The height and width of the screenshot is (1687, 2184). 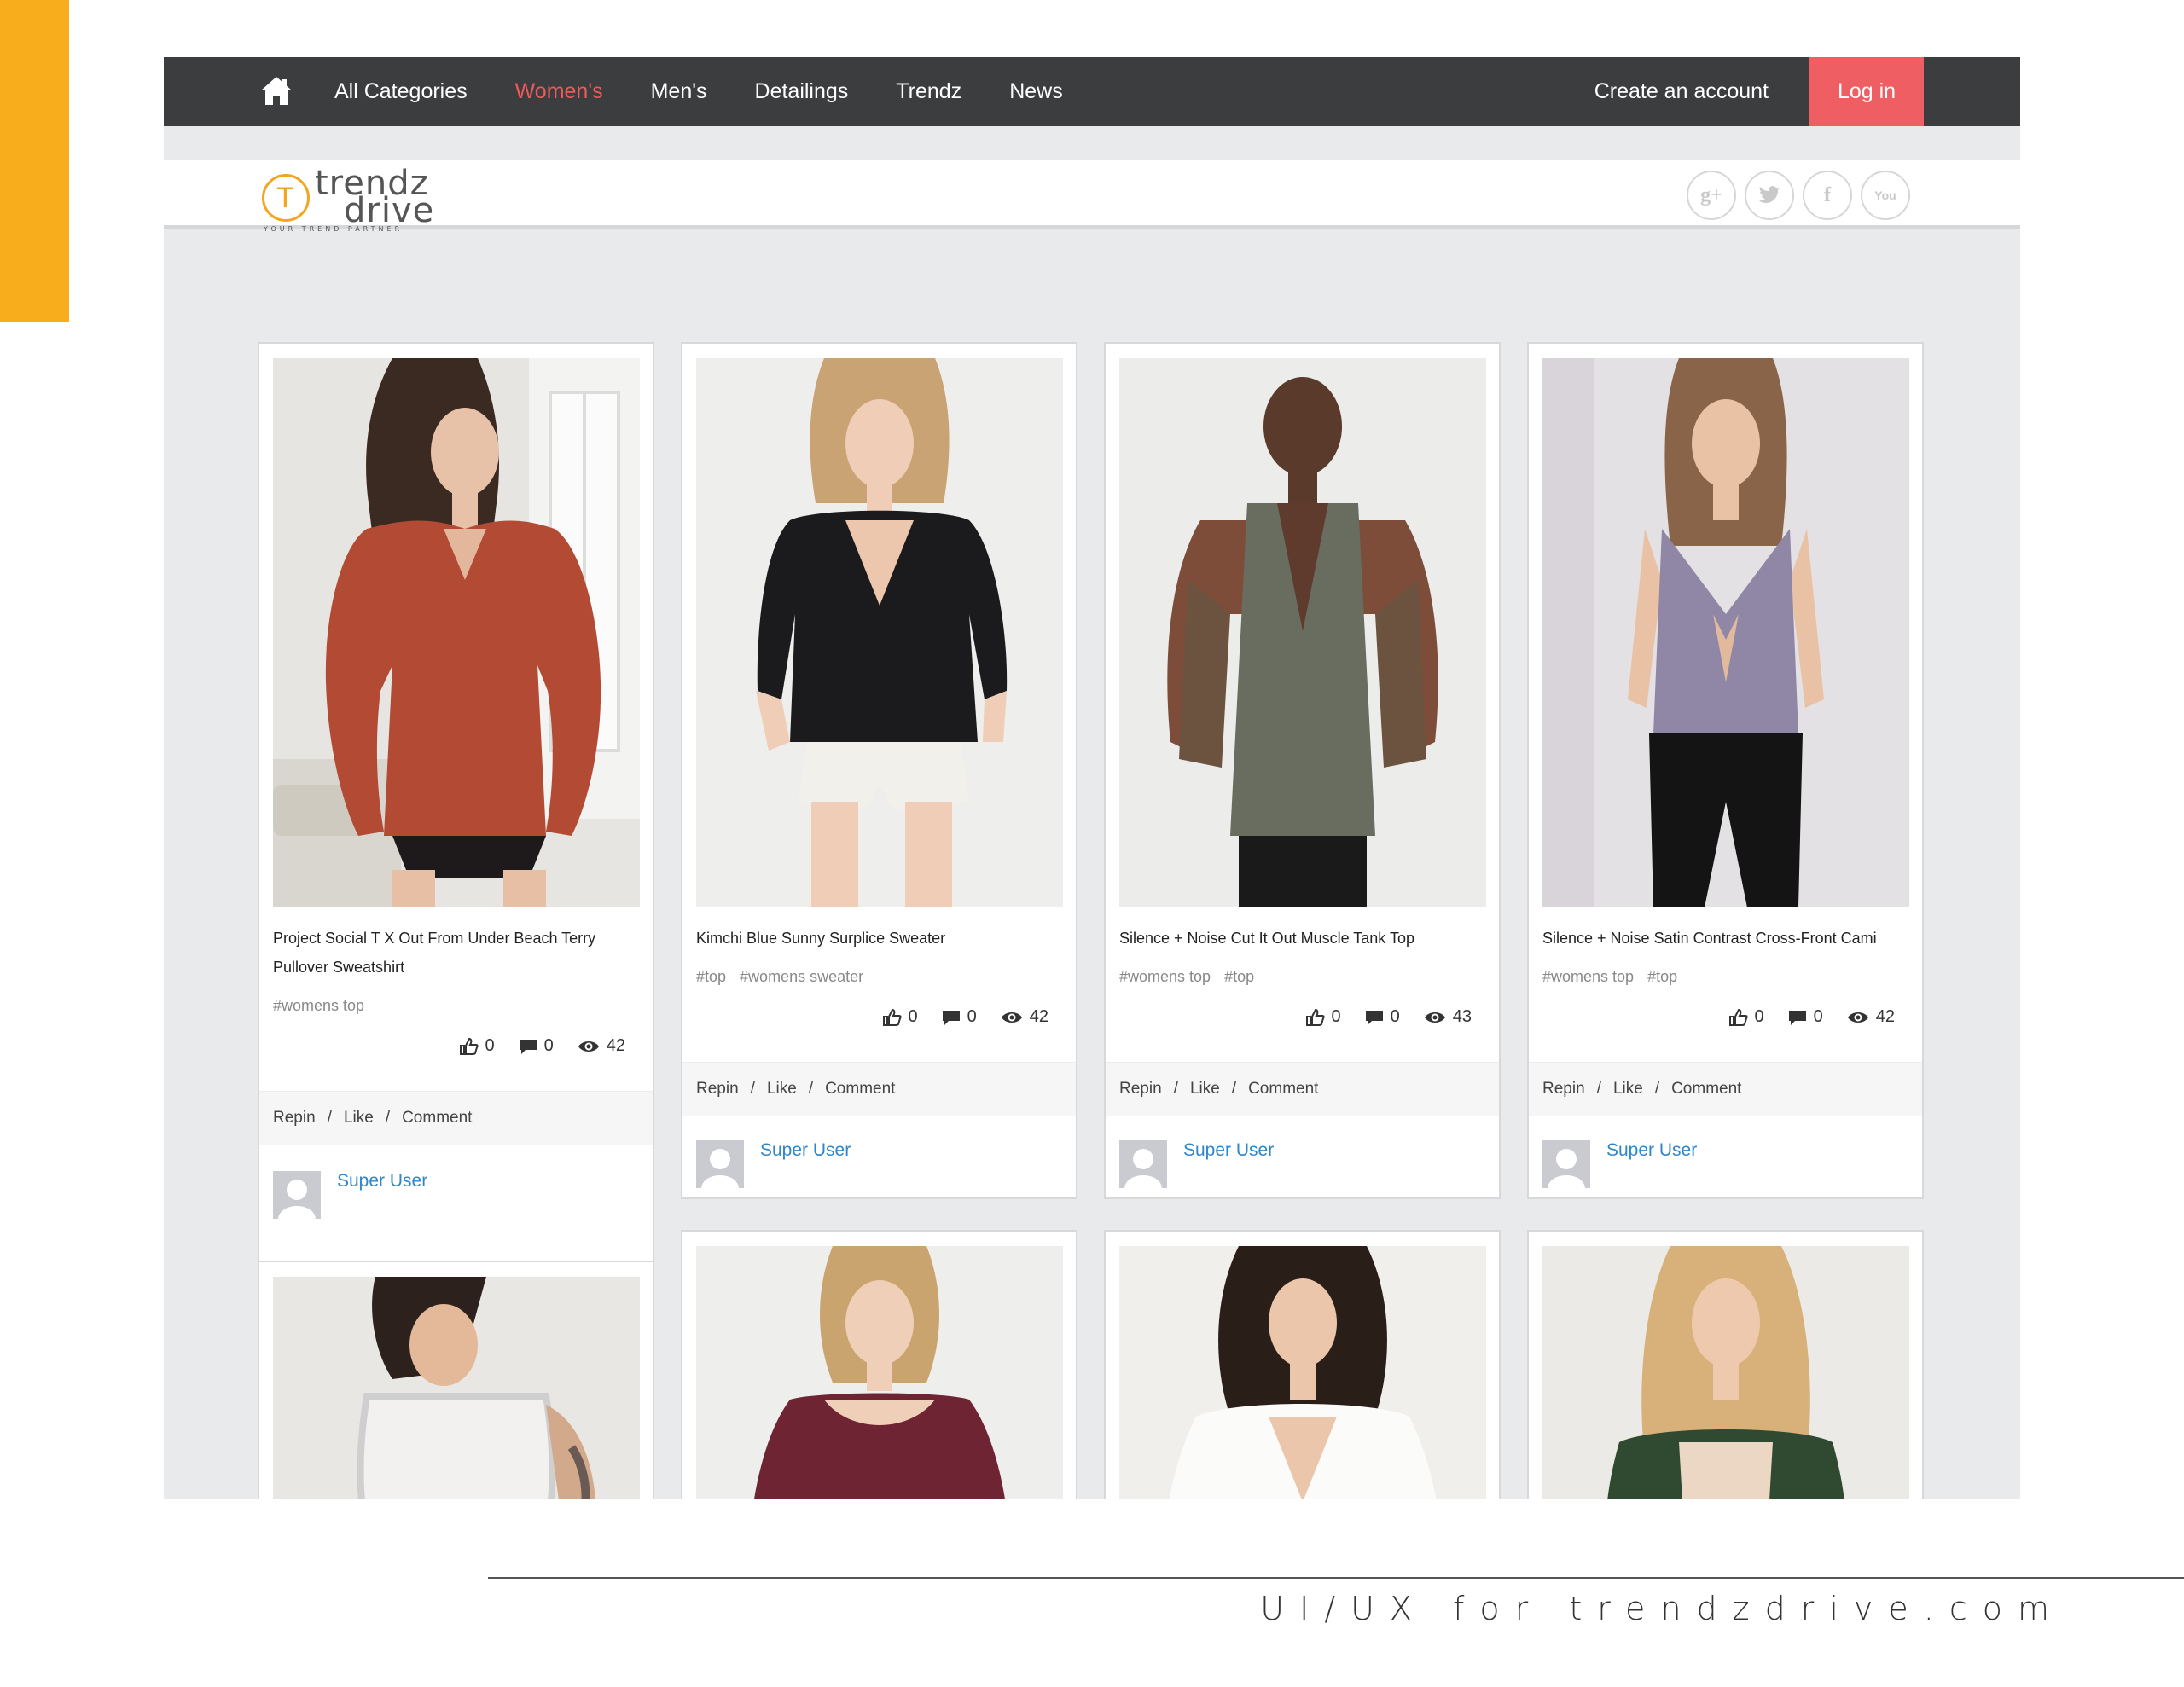 I want to click on comments-count: 0, so click(x=548, y=1046).